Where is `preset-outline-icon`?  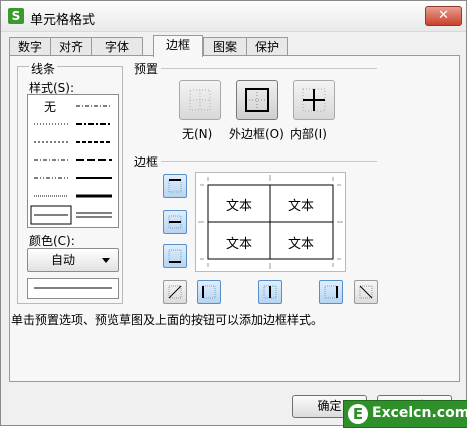 preset-outline-icon is located at coordinates (257, 100).